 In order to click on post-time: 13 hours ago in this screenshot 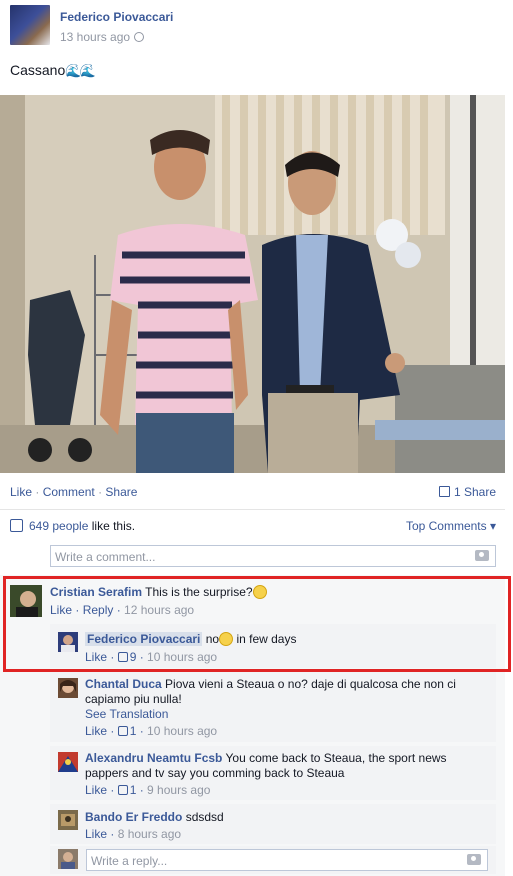, I will do `click(95, 37)`.